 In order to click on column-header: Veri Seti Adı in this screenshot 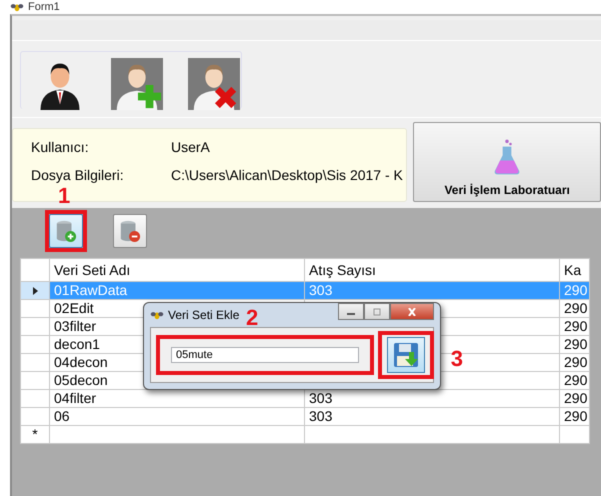, I will do `click(177, 270)`.